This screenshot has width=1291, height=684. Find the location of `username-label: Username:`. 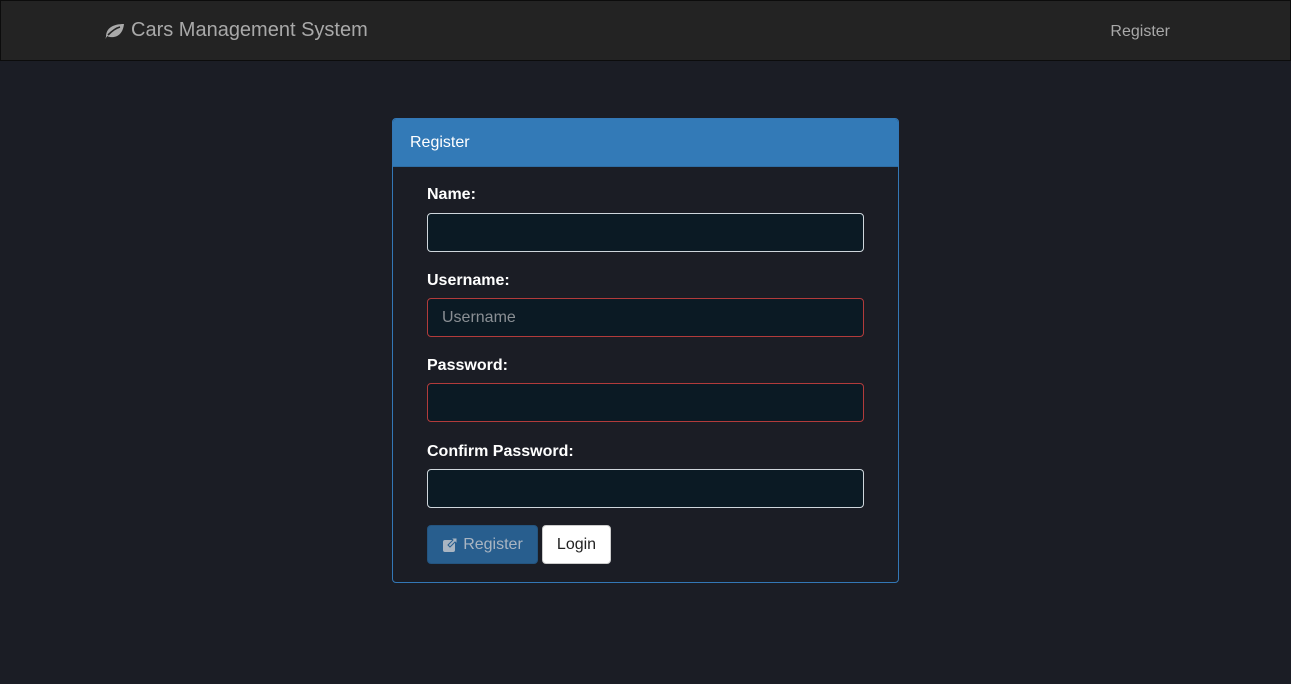

username-label: Username: is located at coordinates (468, 280).